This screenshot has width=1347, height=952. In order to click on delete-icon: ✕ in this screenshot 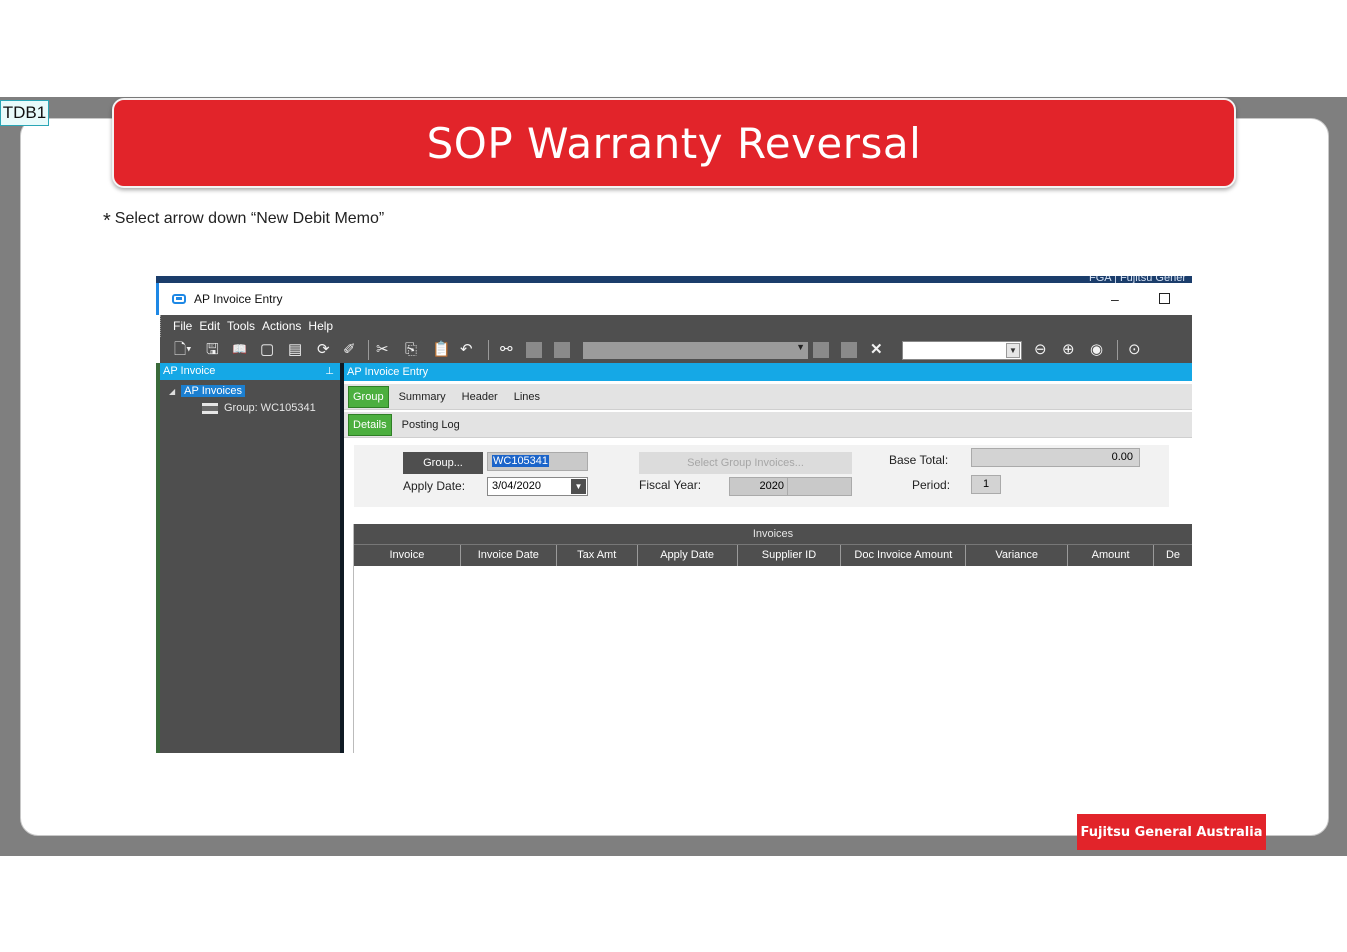, I will do `click(876, 349)`.